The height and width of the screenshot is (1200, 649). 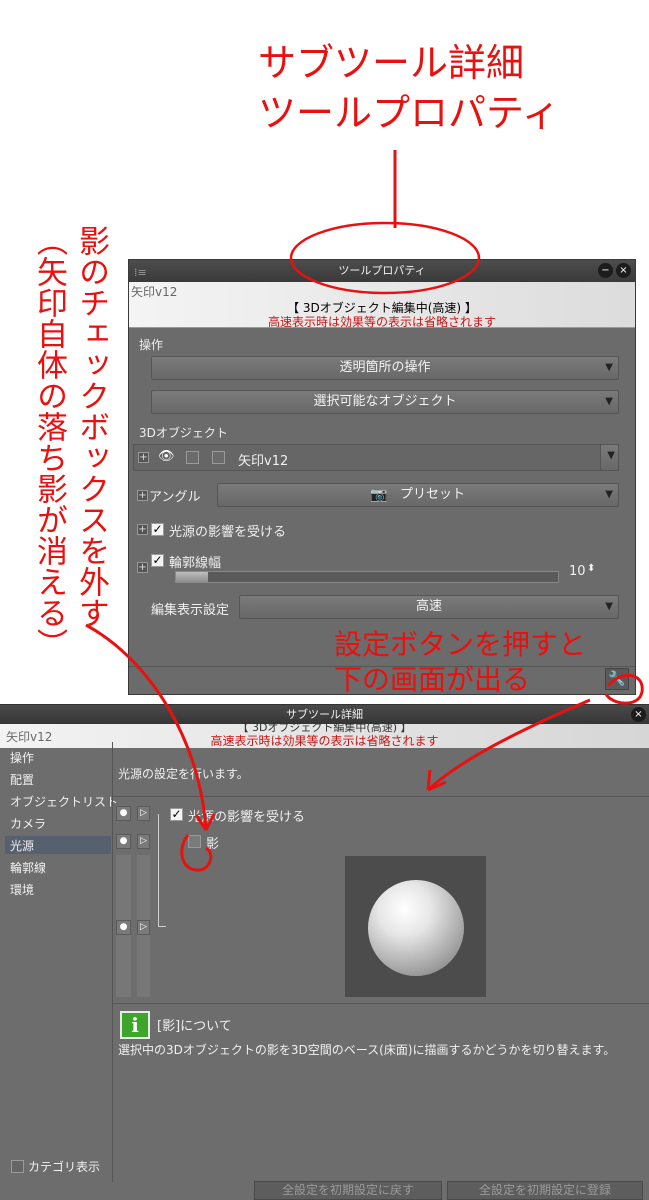 What do you see at coordinates (146, 727) in the screenshot?
I see `shadow-arrow` at bounding box center [146, 727].